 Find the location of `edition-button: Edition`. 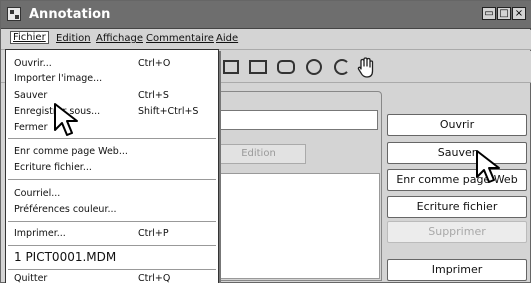

edition-button: Edition is located at coordinates (258, 154).